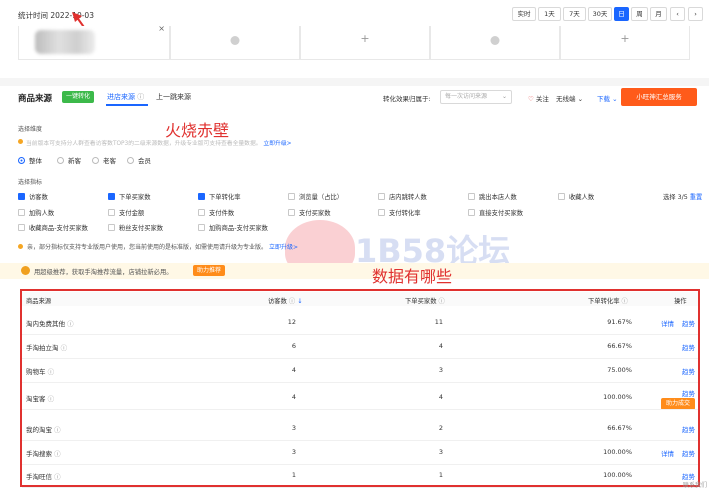  I want to click on heart-icon: ♡, so click(531, 99).